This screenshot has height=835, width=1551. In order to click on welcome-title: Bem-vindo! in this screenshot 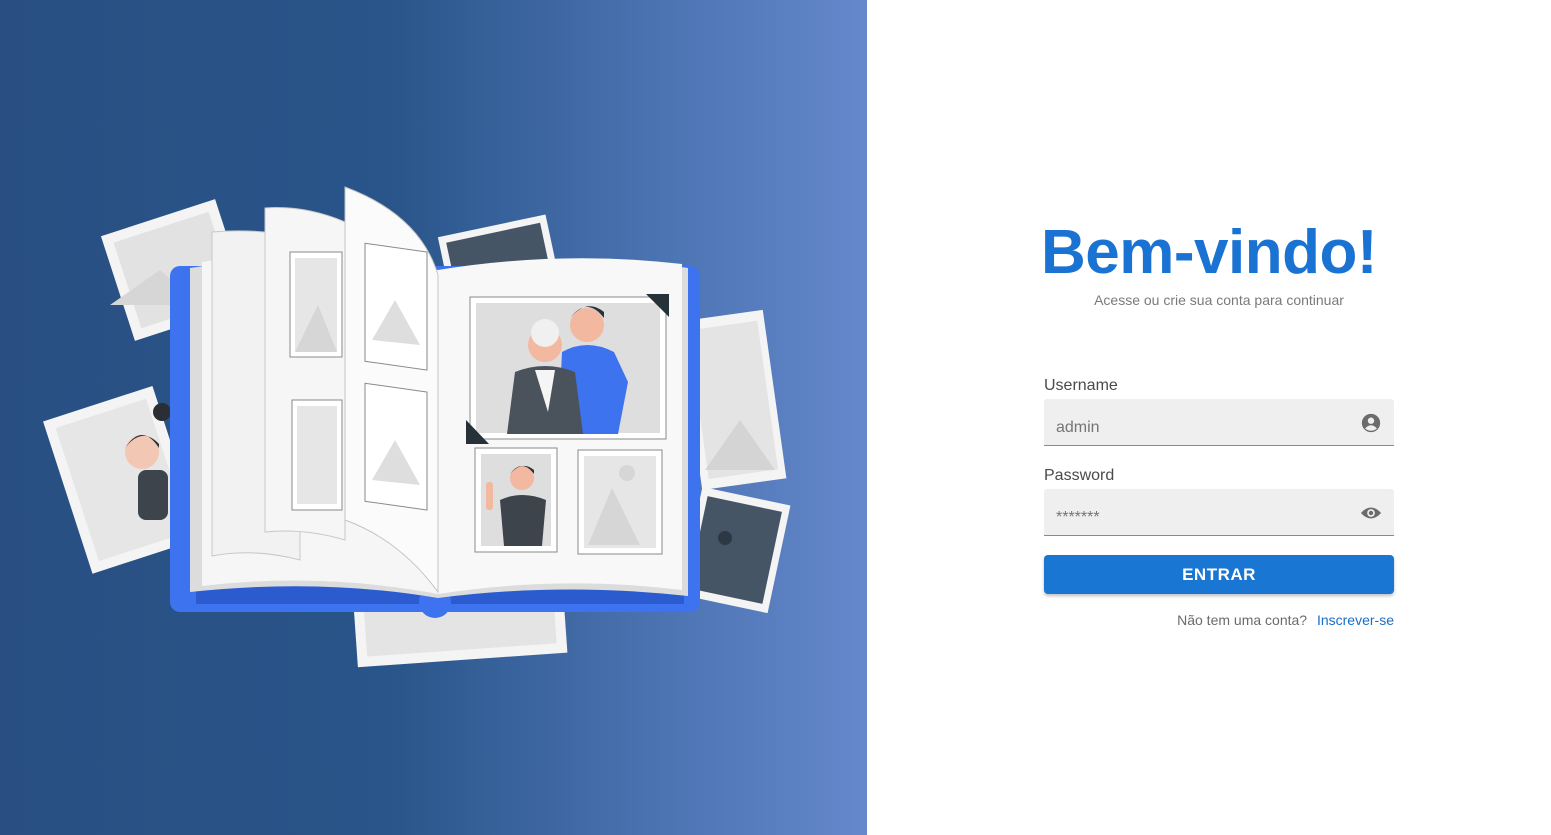, I will do `click(1209, 252)`.